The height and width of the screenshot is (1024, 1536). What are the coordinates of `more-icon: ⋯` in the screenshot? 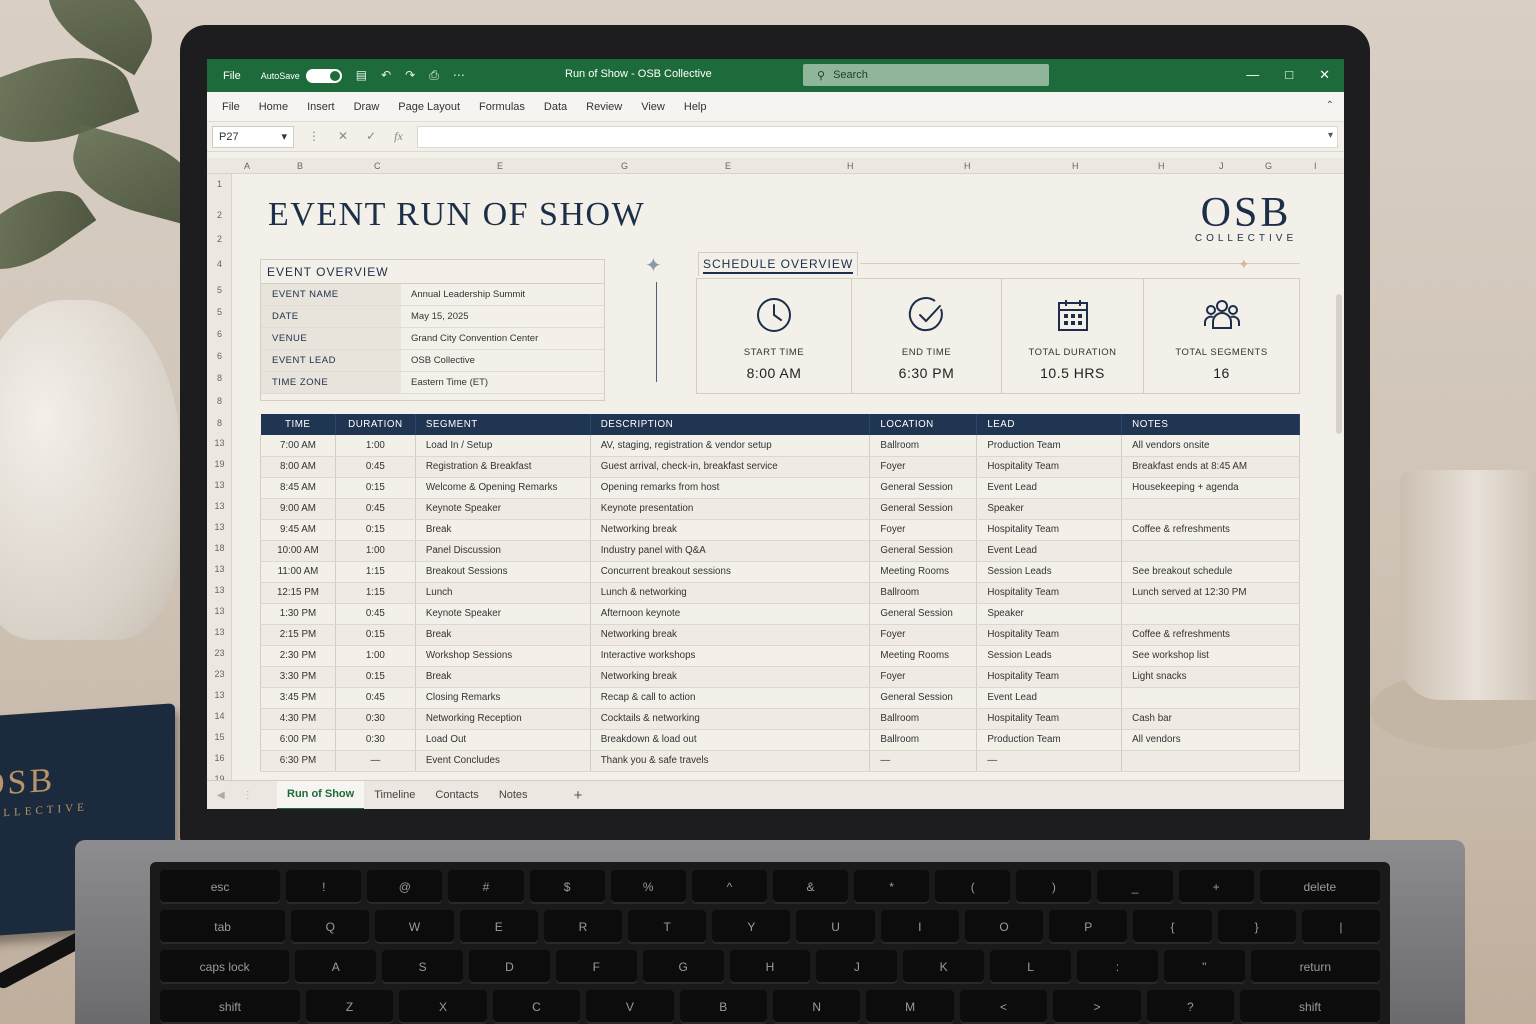 It's located at (459, 75).